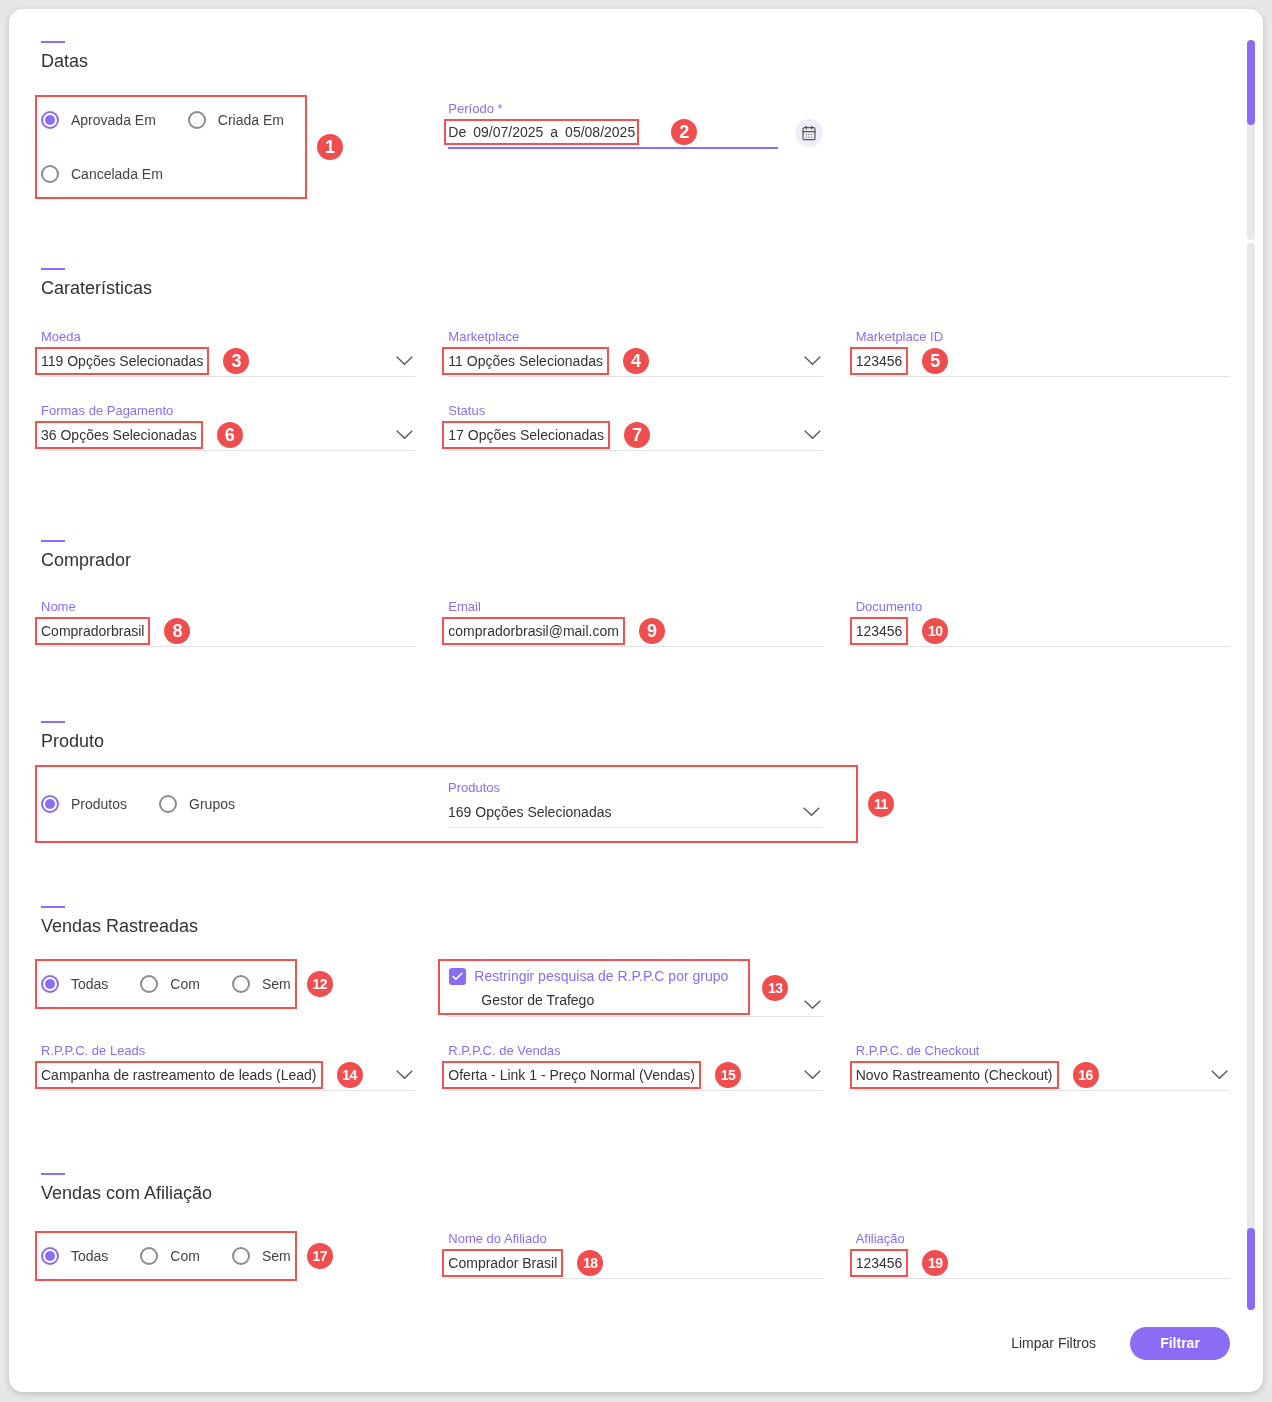 This screenshot has width=1272, height=1402. Describe the element at coordinates (349, 1074) in the screenshot. I see `callout-badge: 14` at that location.